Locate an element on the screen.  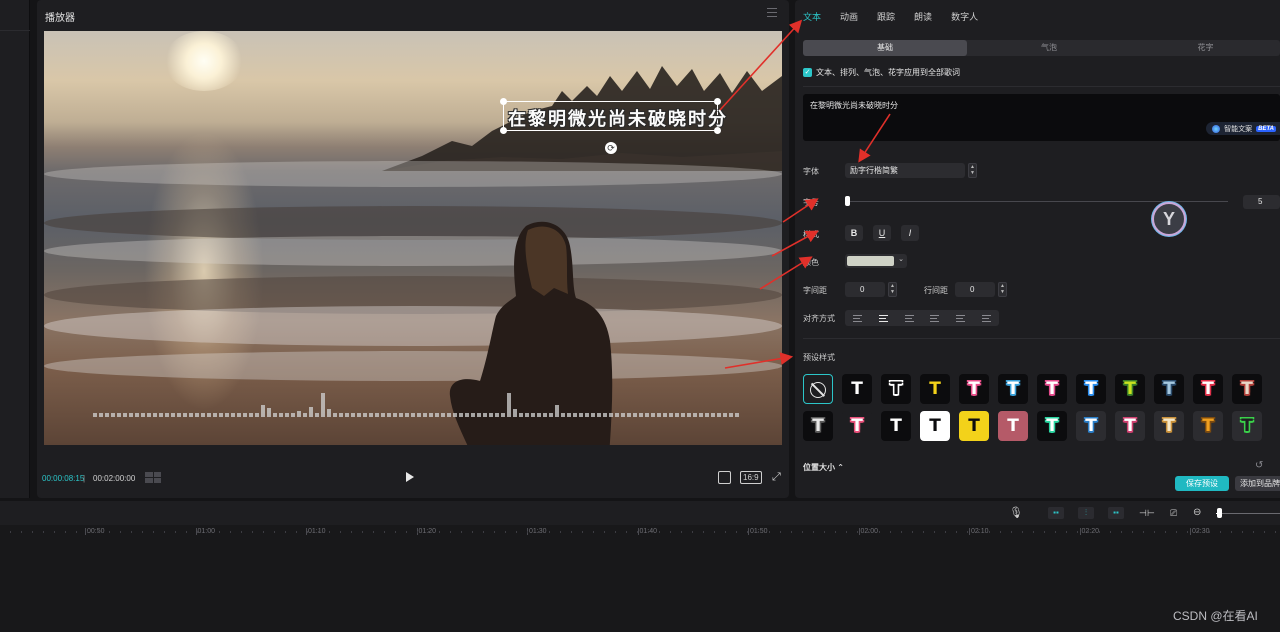
italic-button: I is located at coordinates (910, 233).